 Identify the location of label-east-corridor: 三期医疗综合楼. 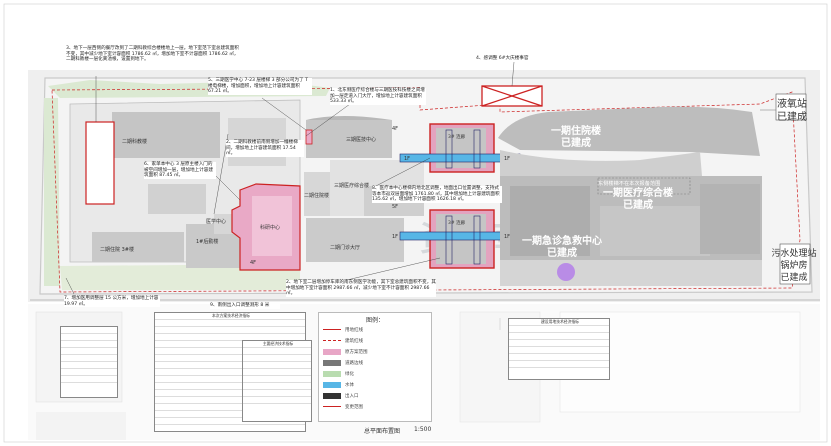
(352, 186).